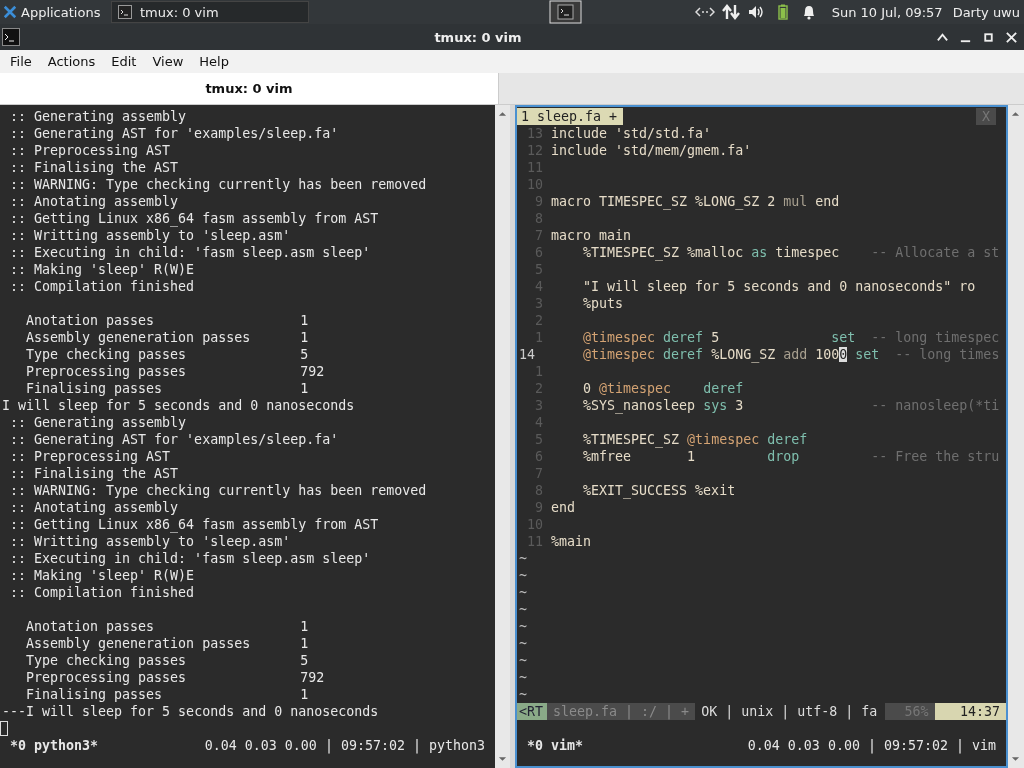 This screenshot has width=1024, height=768. I want to click on maximize-icon, so click(988, 37).